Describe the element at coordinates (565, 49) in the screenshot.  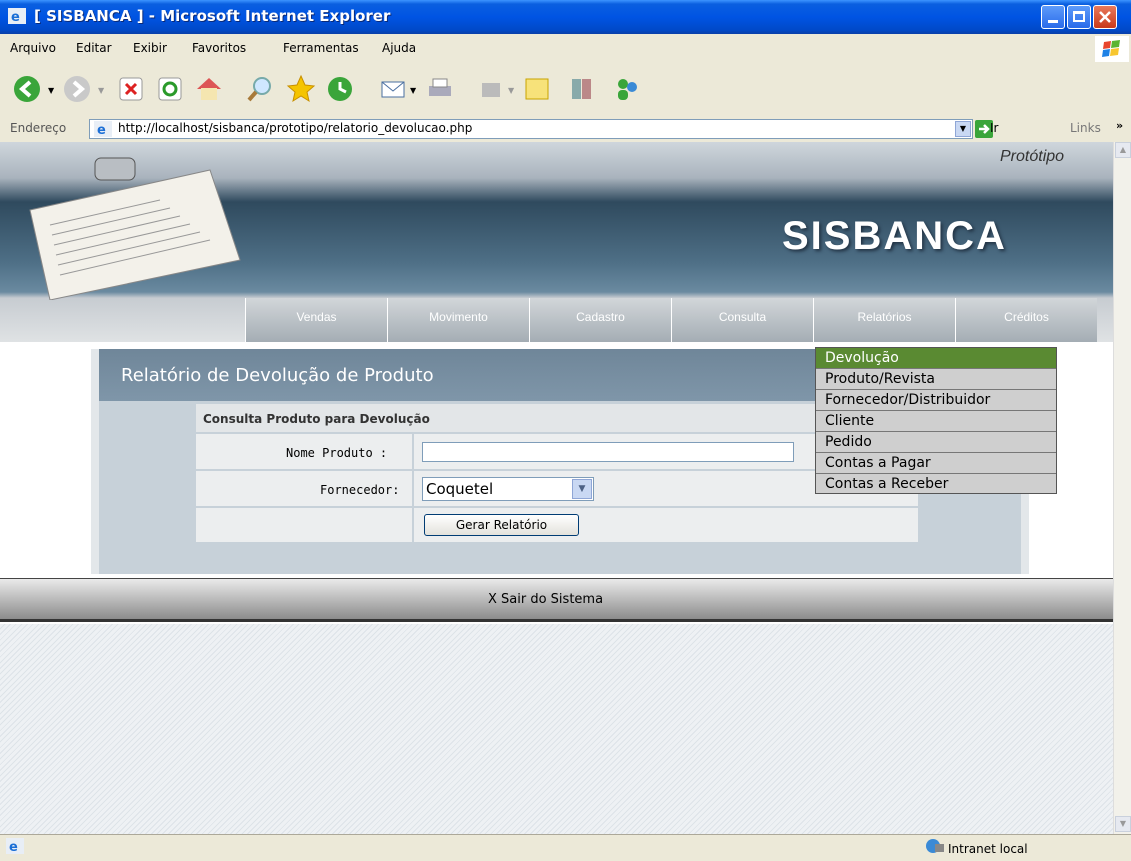
I see `menu-bar` at that location.